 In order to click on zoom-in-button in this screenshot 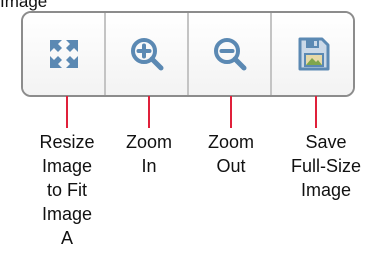, I will do `click(147, 54)`.